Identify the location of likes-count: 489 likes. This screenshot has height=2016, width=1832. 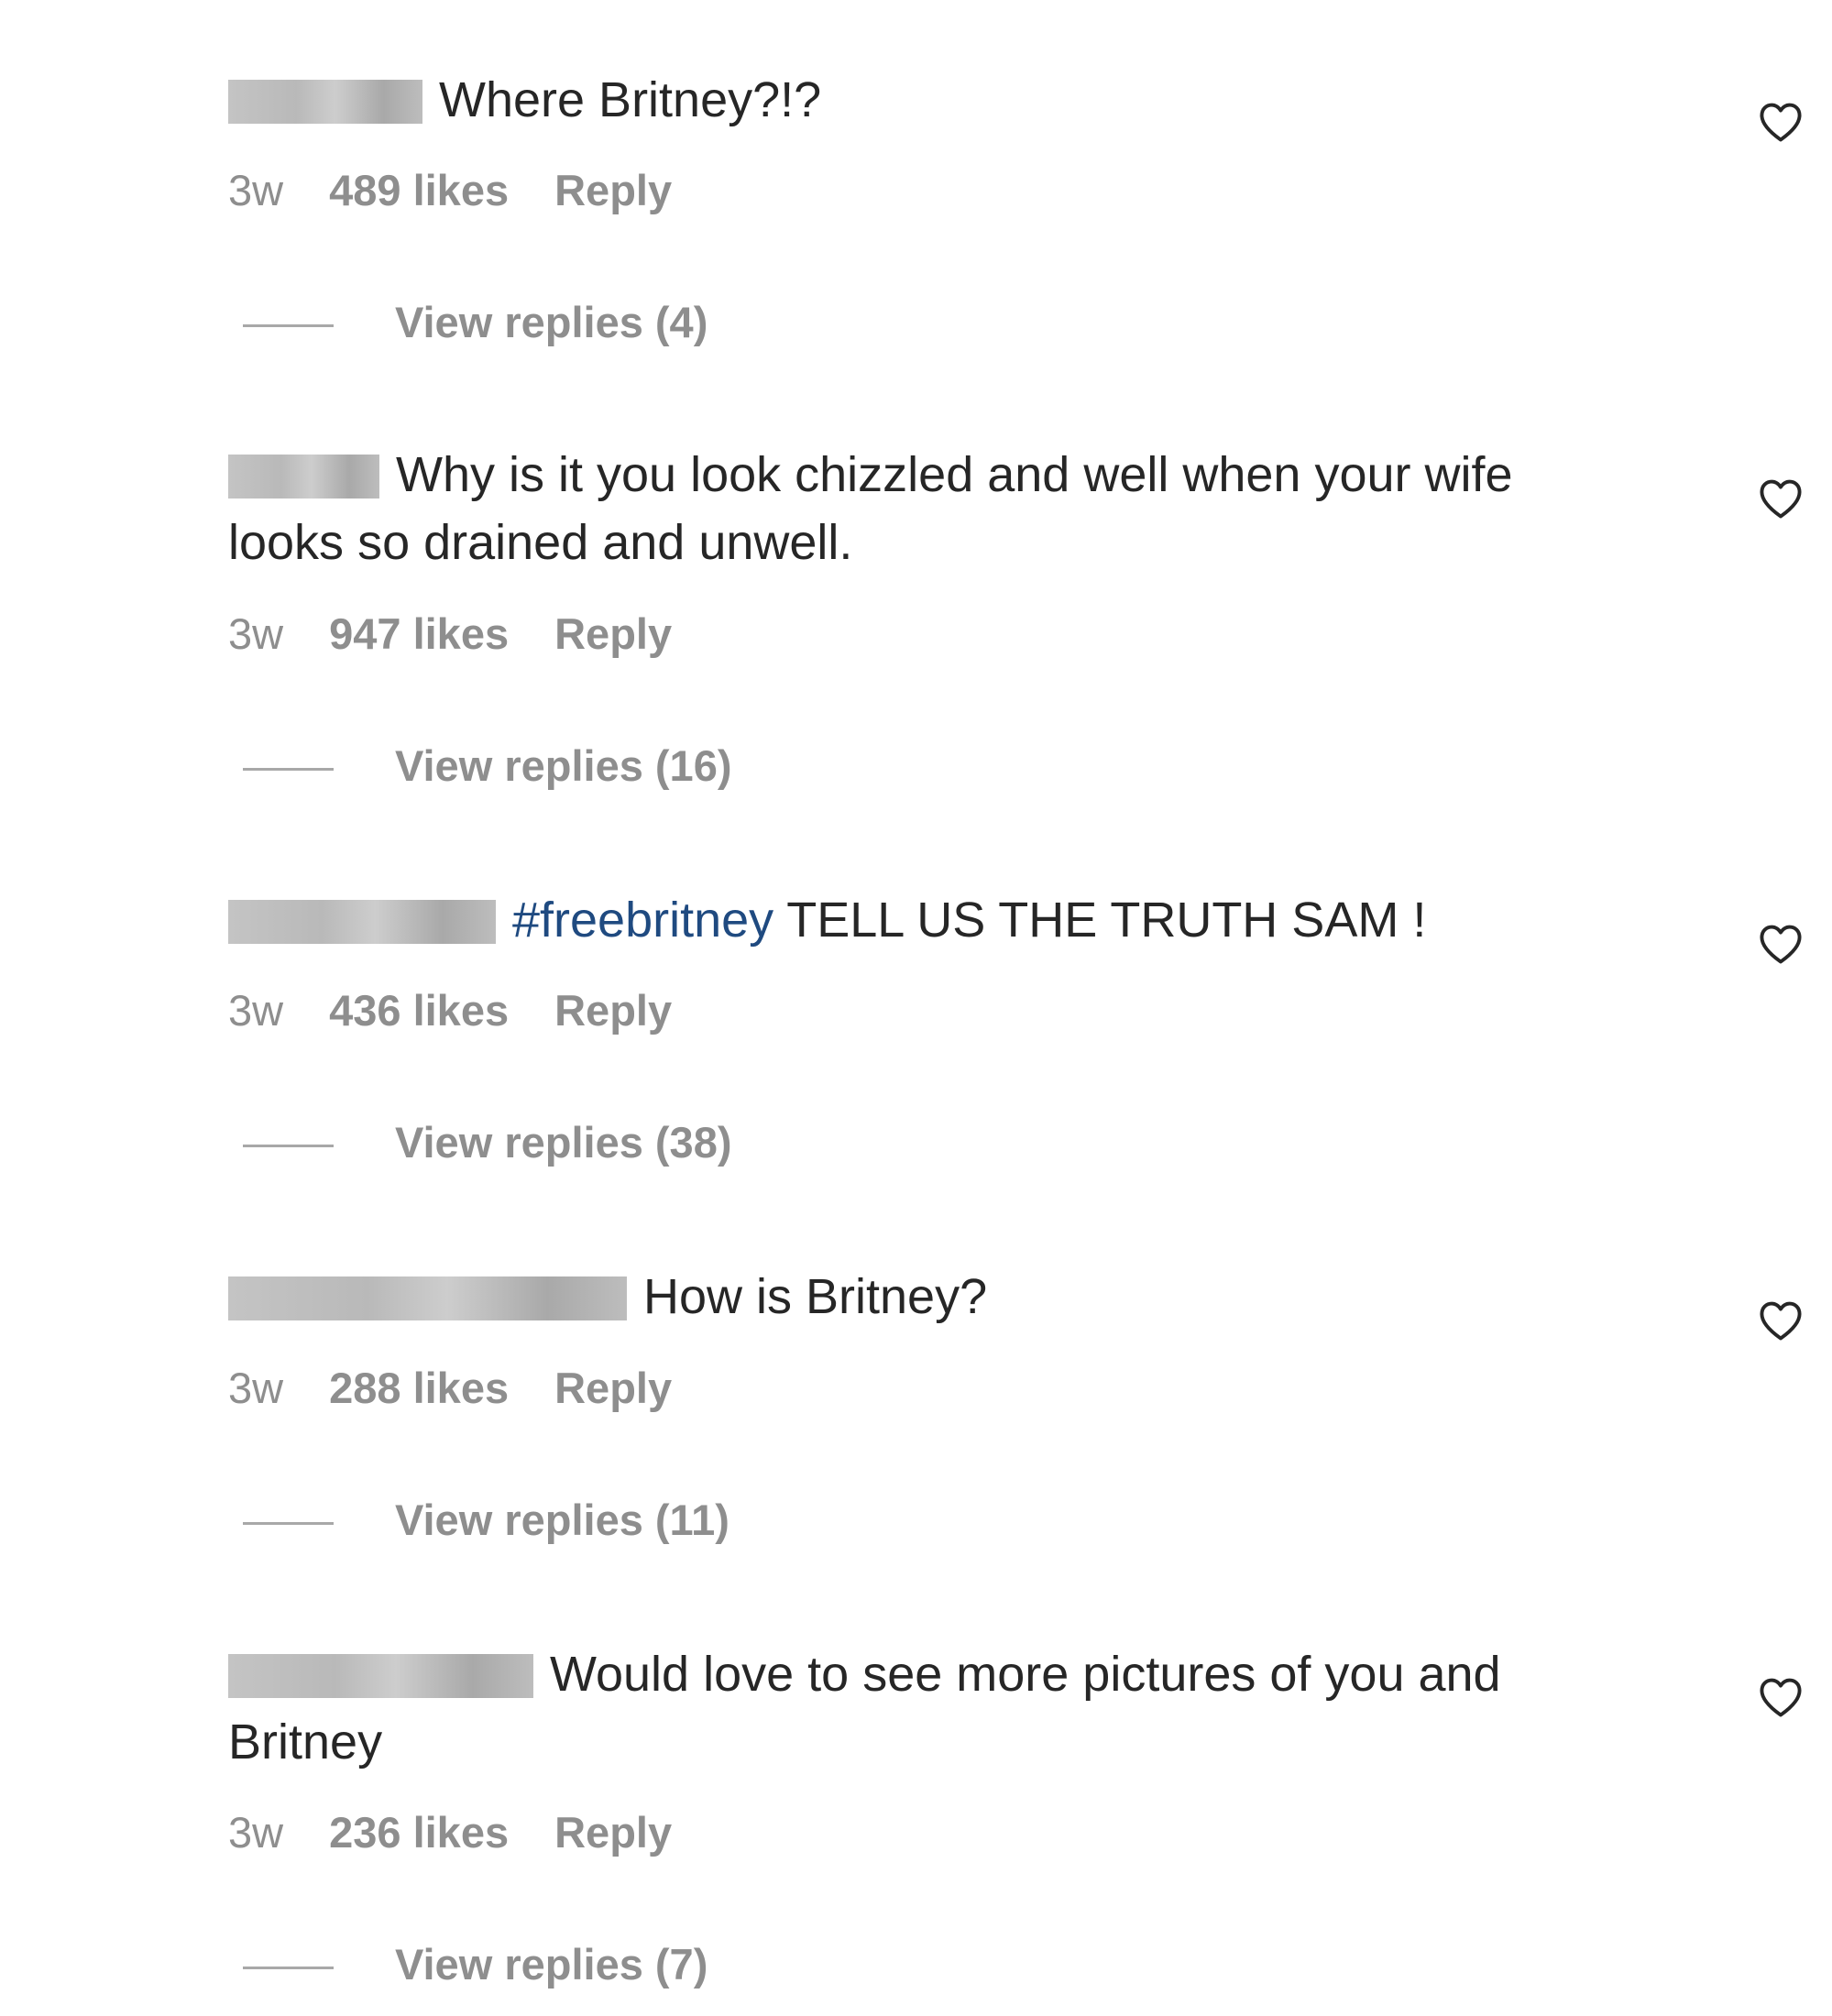
(419, 190).